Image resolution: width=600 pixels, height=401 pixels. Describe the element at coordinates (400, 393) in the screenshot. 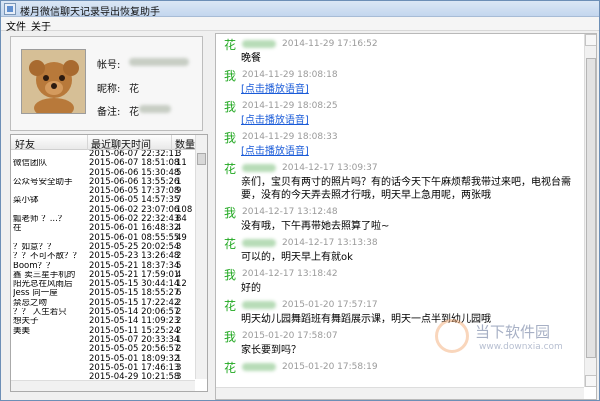

I see `chat-horizontal-scrollbar` at that location.